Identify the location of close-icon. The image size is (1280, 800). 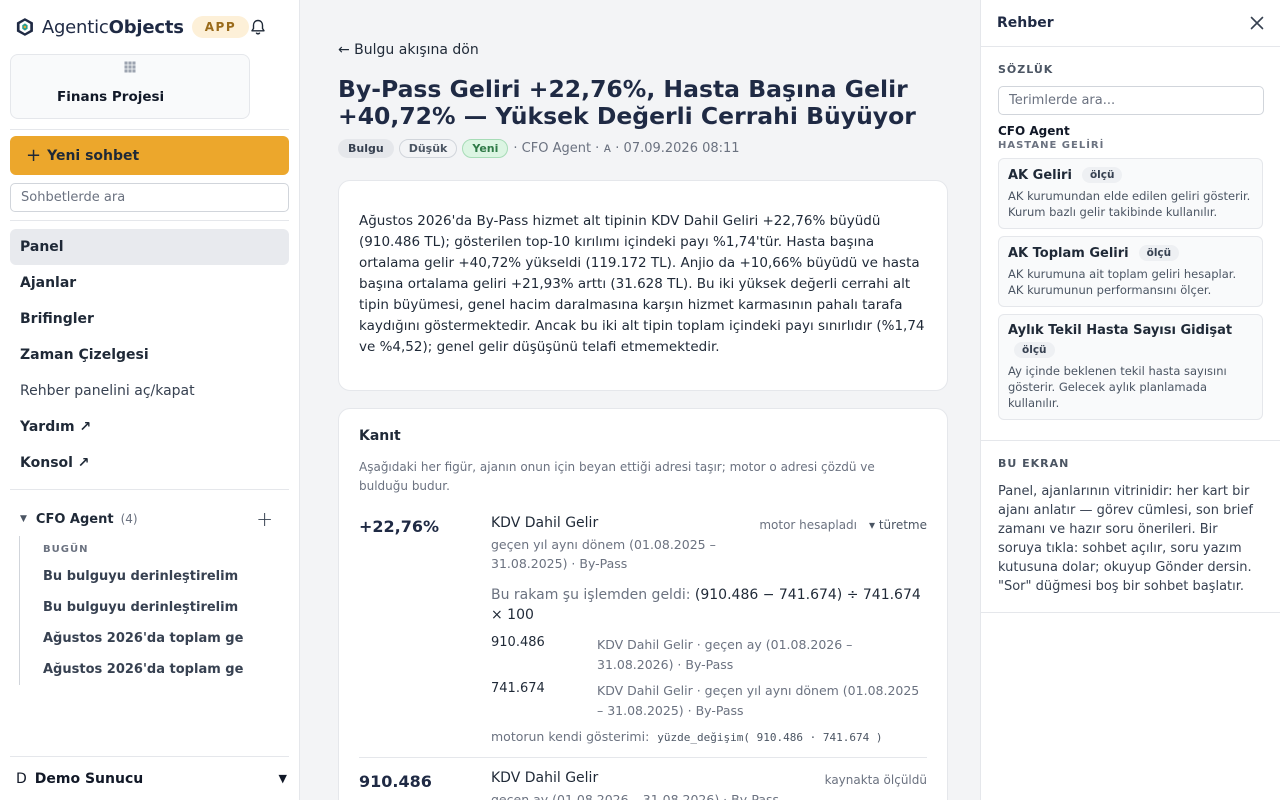
(1257, 23).